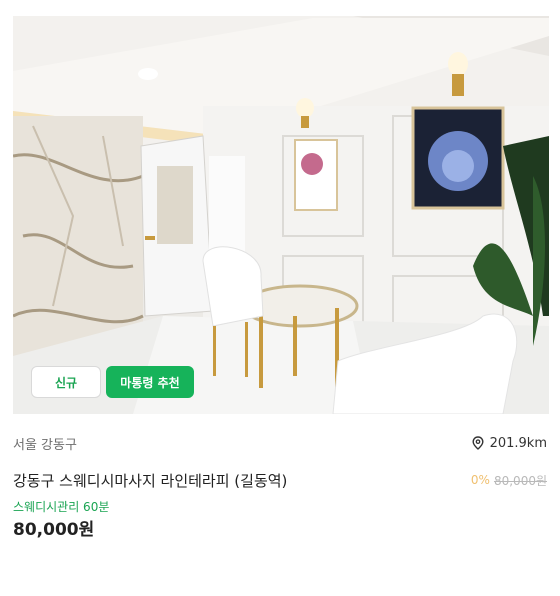  I want to click on distance-value: 201.9km, so click(518, 443).